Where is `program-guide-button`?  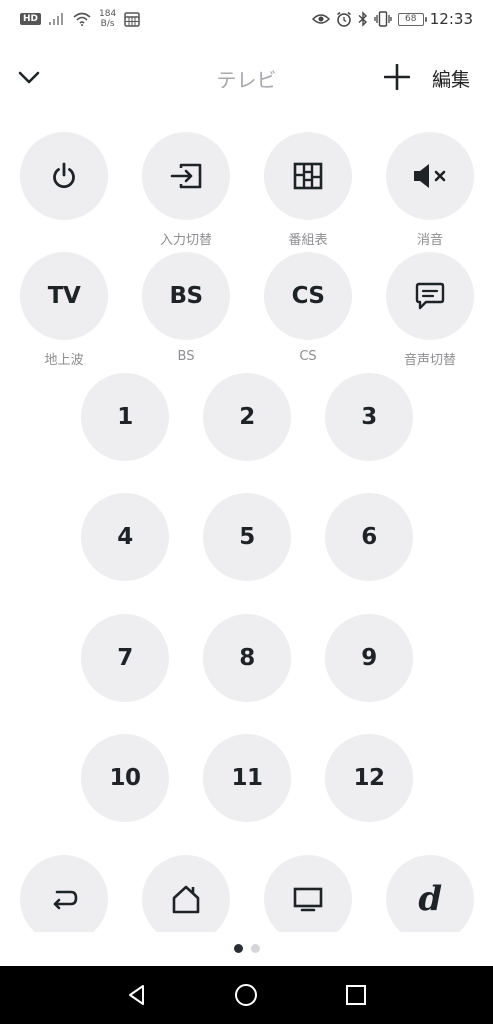 program-guide-button is located at coordinates (308, 176).